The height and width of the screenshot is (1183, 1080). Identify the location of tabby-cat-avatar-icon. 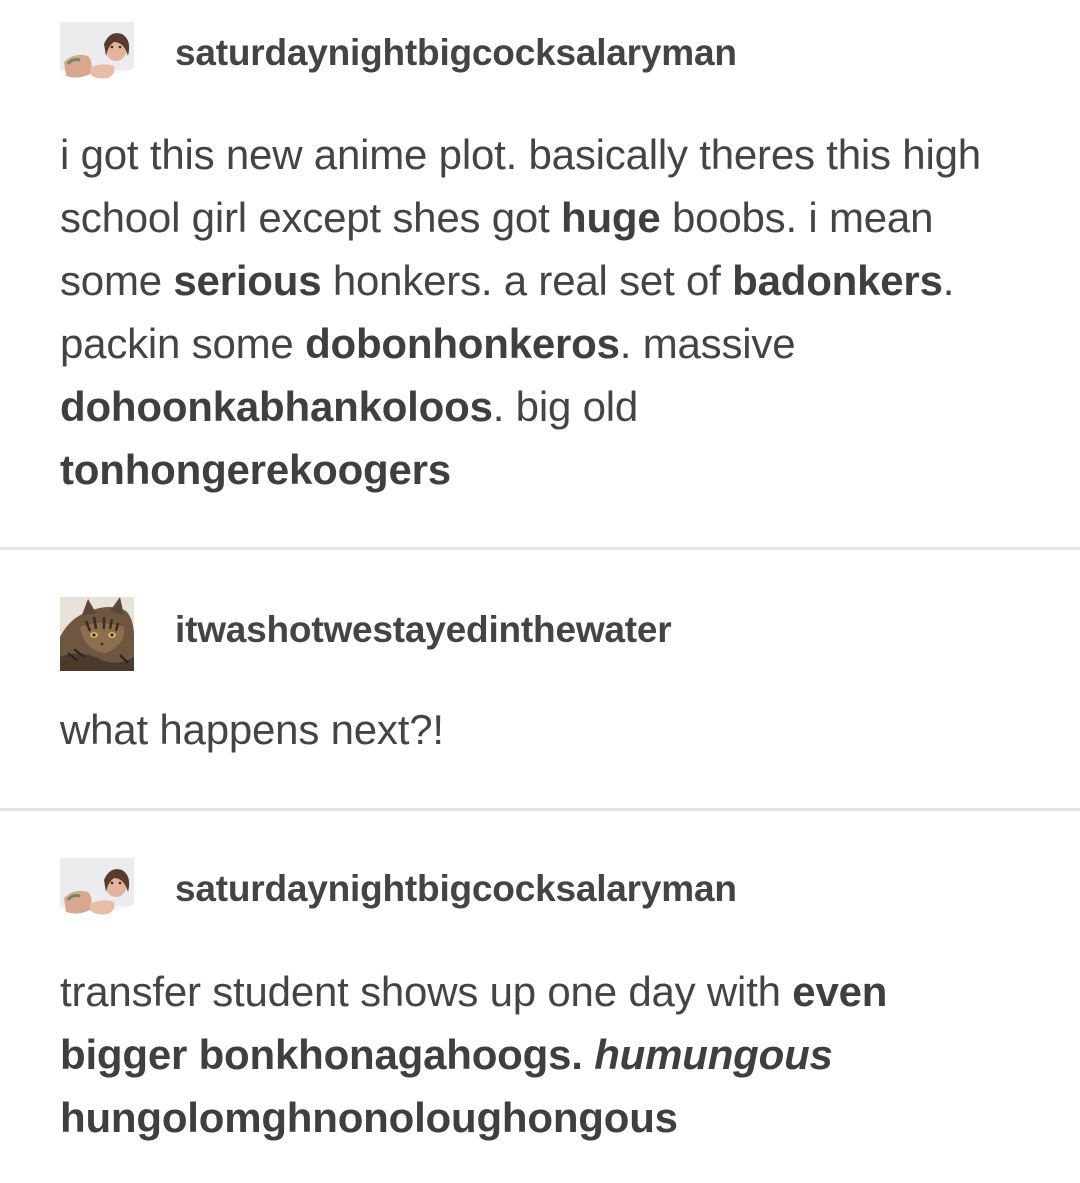
(97, 634).